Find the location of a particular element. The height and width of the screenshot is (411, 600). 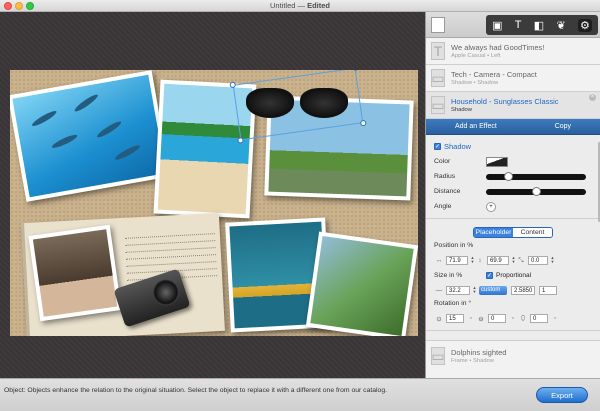

tab-placeholder: Placeholder is located at coordinates (493, 232).